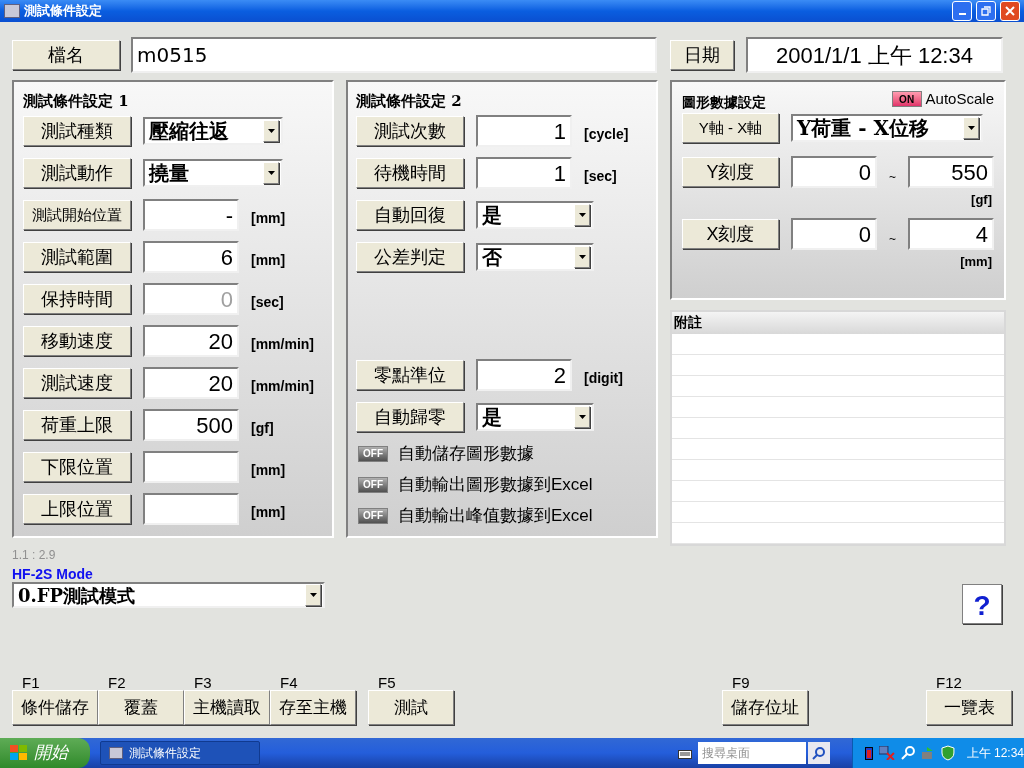 The image size is (1024, 768). Describe the element at coordinates (730, 234) in the screenshot. I see `label-button: X刻度` at that location.